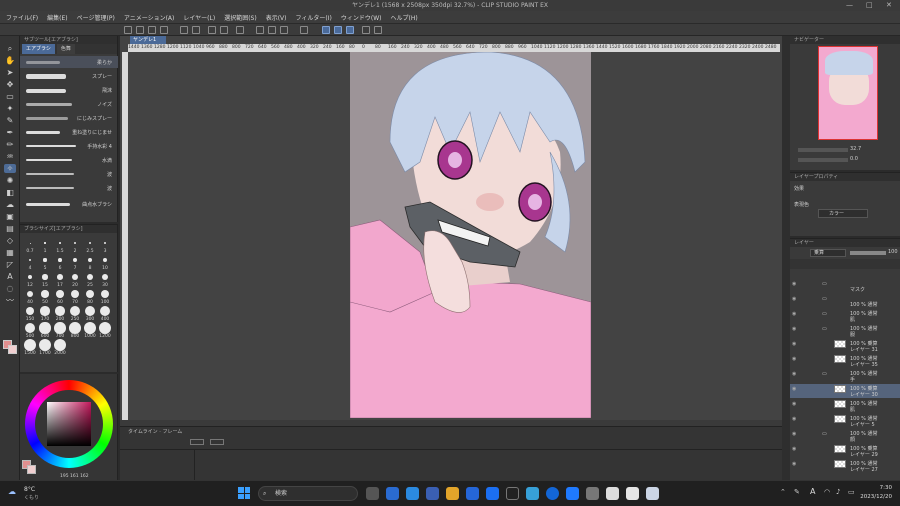 The height and width of the screenshot is (506, 900). What do you see at coordinates (845, 286) in the screenshot?
I see `layer-folder-row: ◉ ▭ マスク` at bounding box center [845, 286].